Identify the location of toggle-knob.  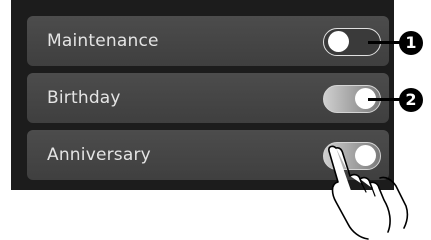
(338, 41).